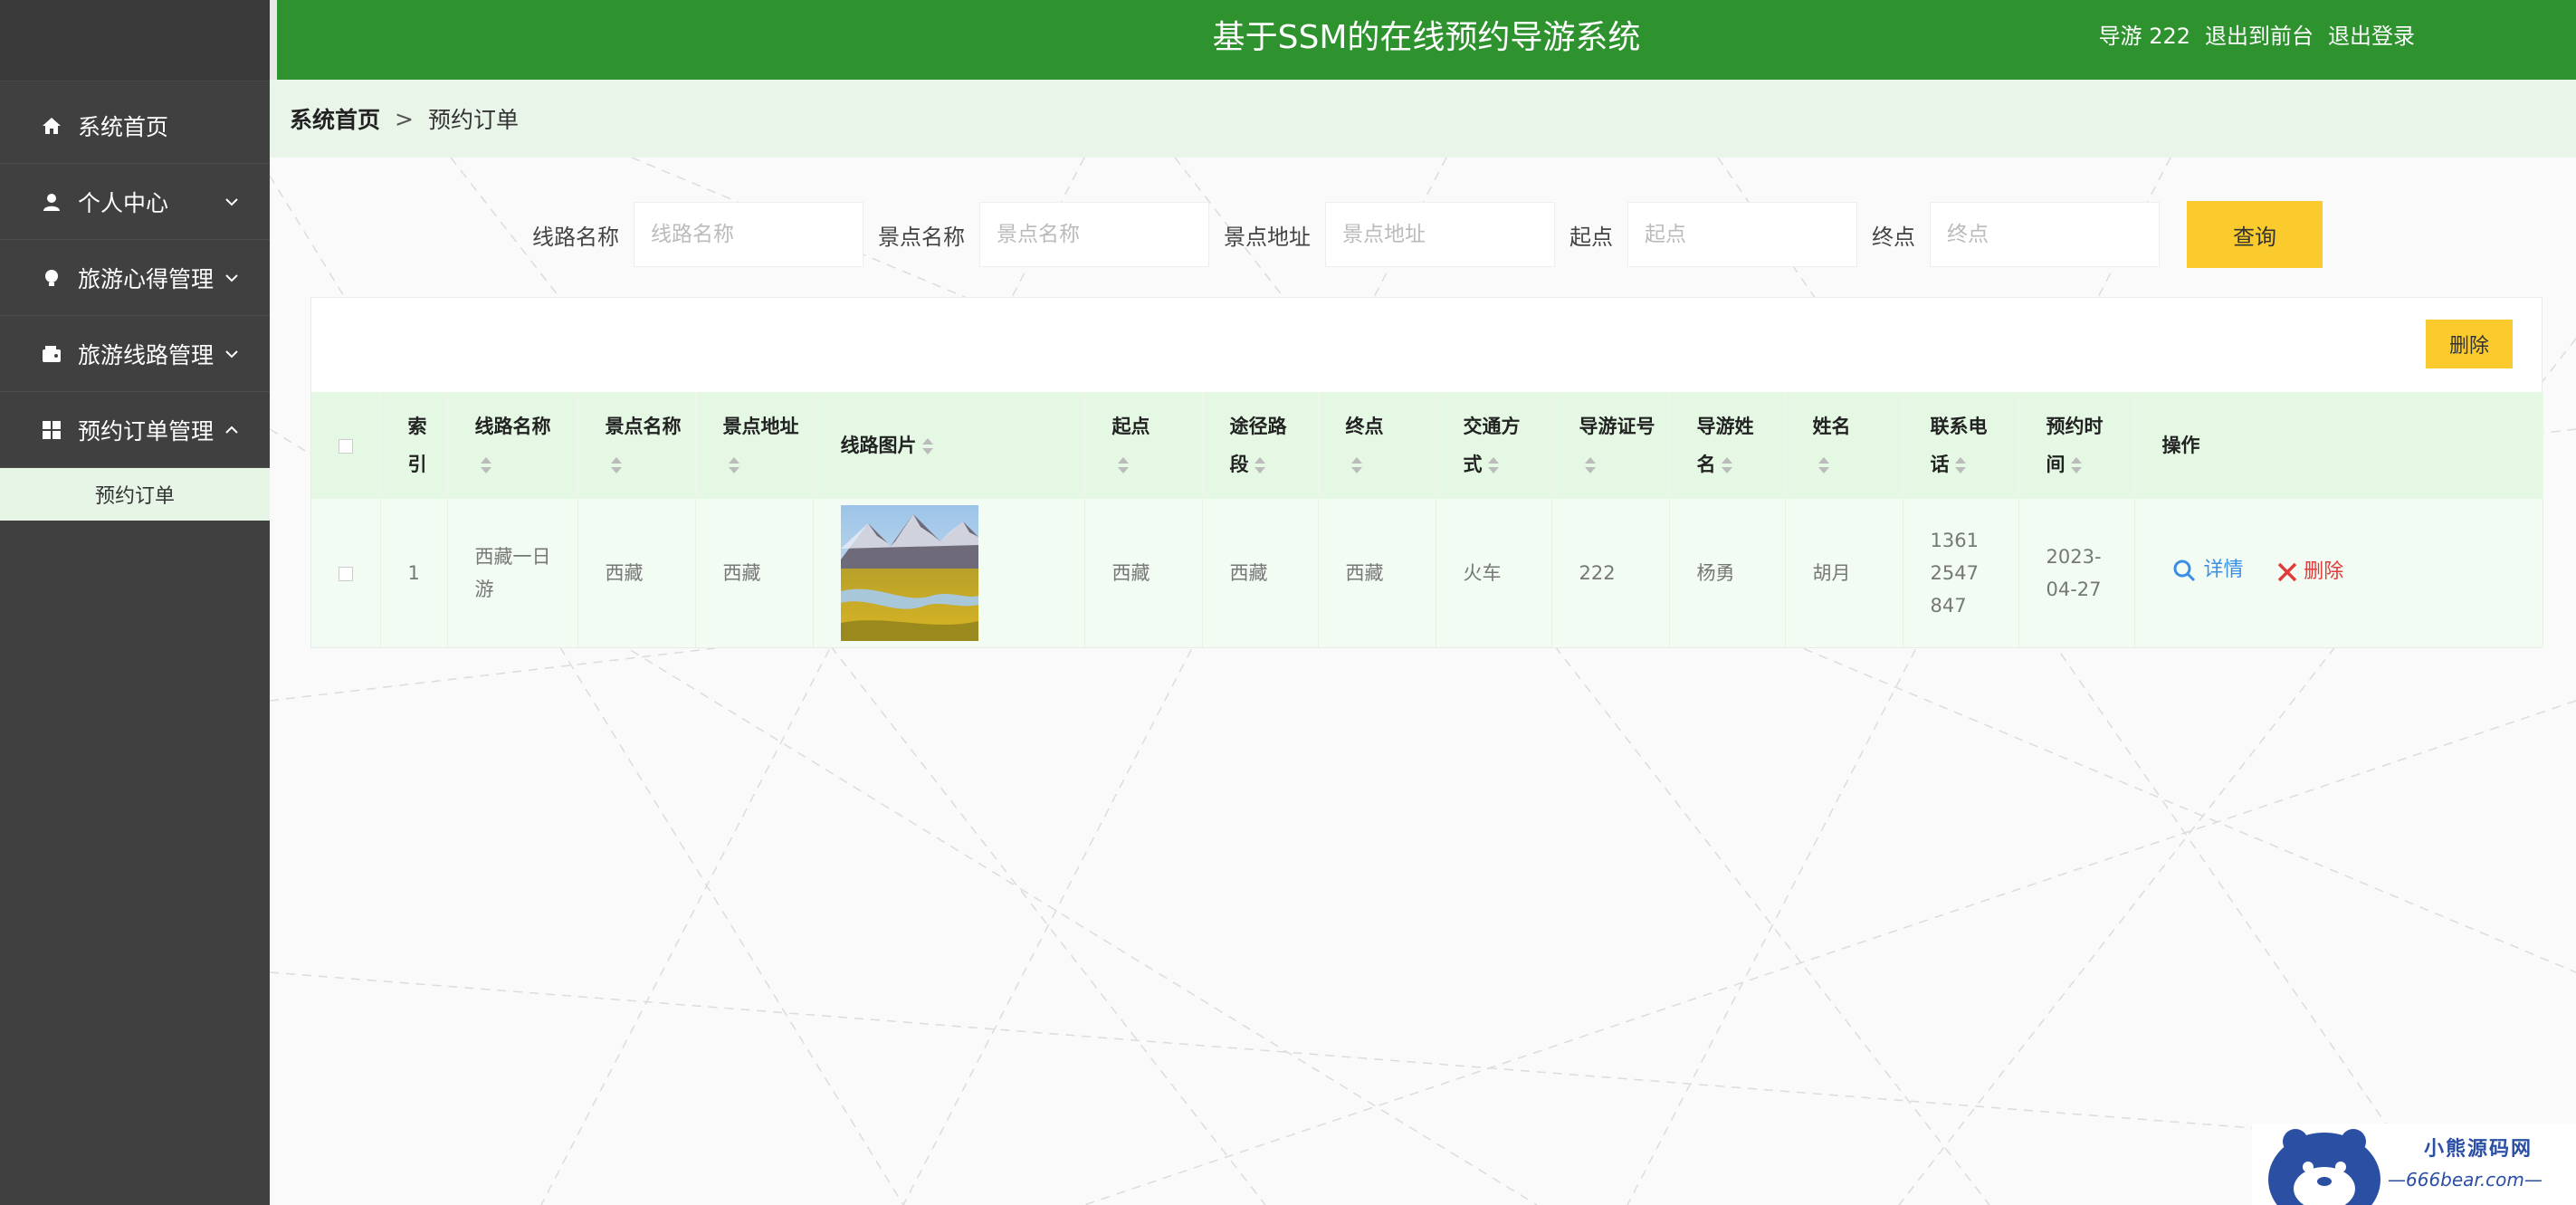 The height and width of the screenshot is (1205, 2576). I want to click on select-all-cell, so click(346, 445).